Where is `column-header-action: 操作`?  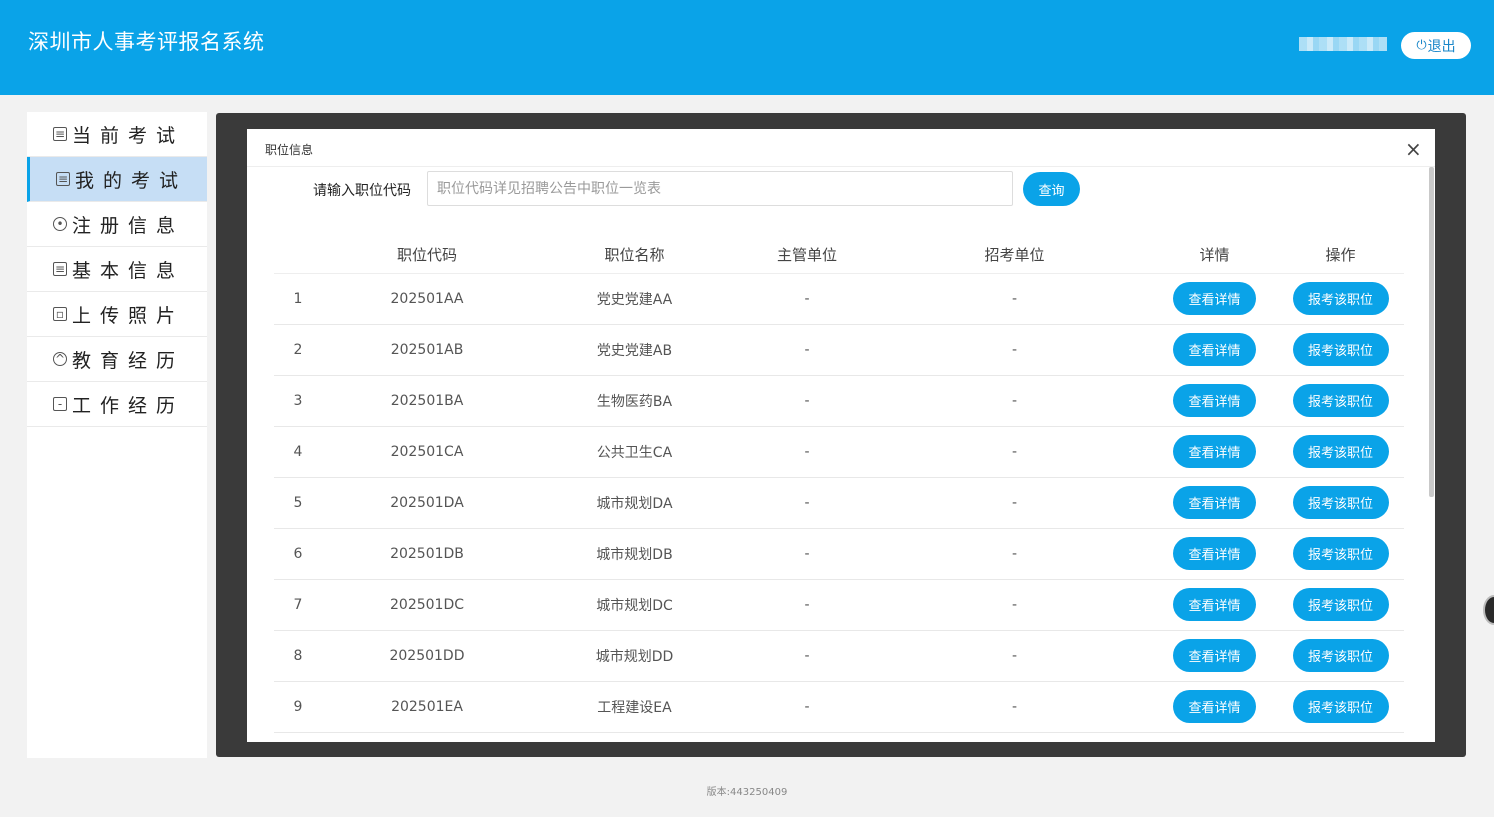
column-header-action: 操作 is located at coordinates (1340, 255).